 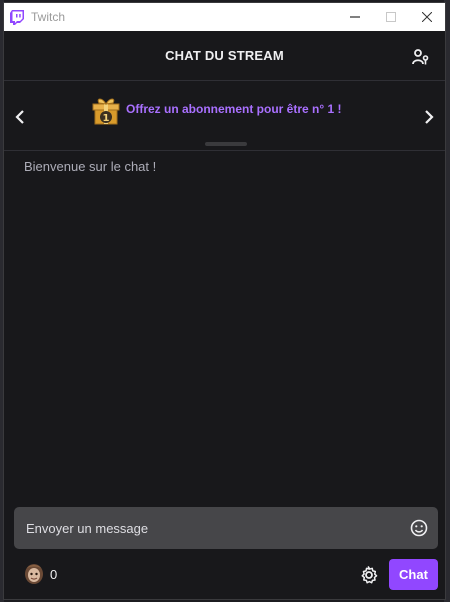 I want to click on channel-points-button: 0, so click(x=40, y=574).